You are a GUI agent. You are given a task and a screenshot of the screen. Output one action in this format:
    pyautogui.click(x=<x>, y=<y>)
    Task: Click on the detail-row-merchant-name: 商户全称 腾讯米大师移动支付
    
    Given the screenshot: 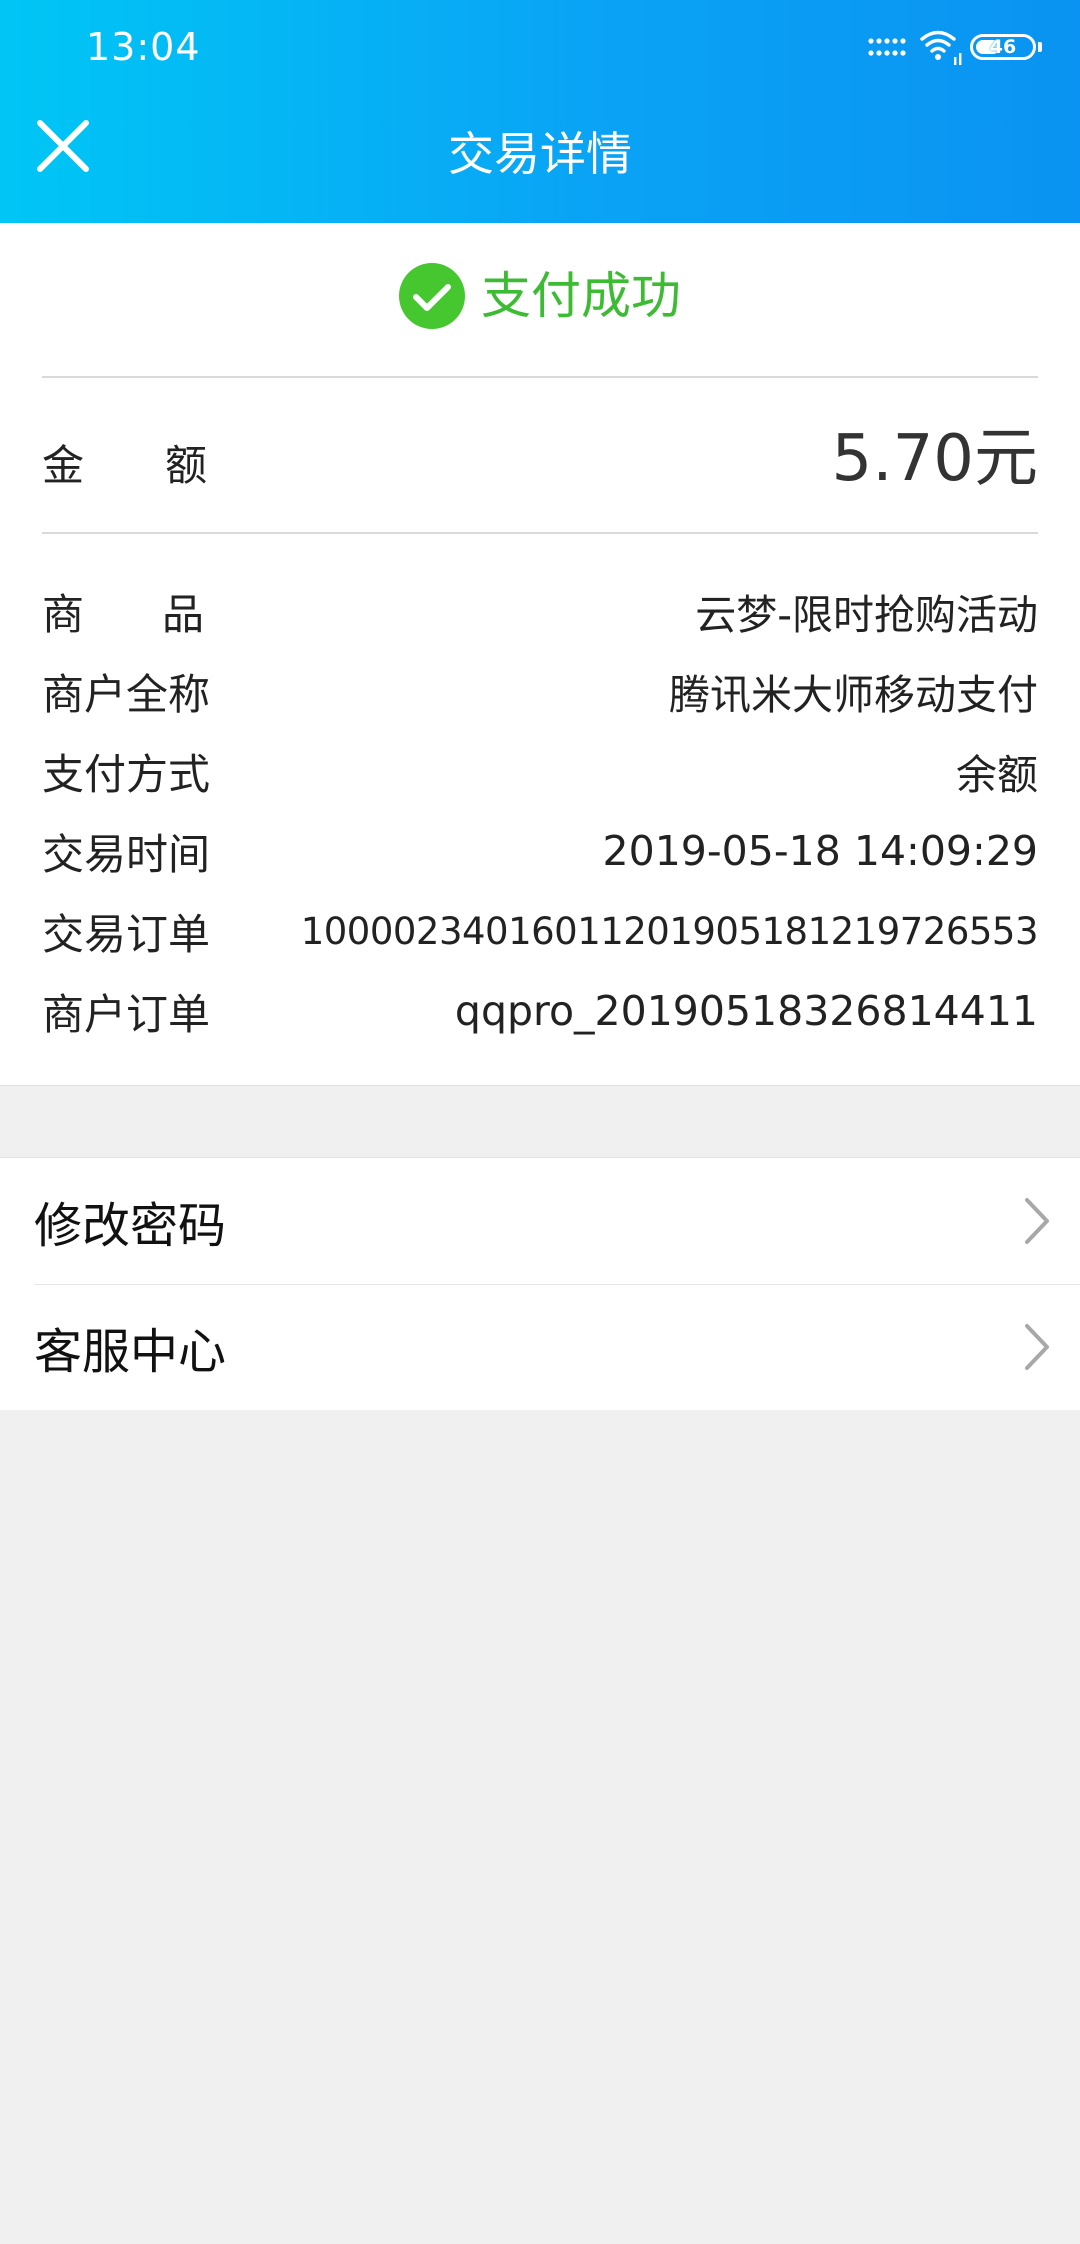 What is the action you would take?
    pyautogui.click(x=540, y=691)
    